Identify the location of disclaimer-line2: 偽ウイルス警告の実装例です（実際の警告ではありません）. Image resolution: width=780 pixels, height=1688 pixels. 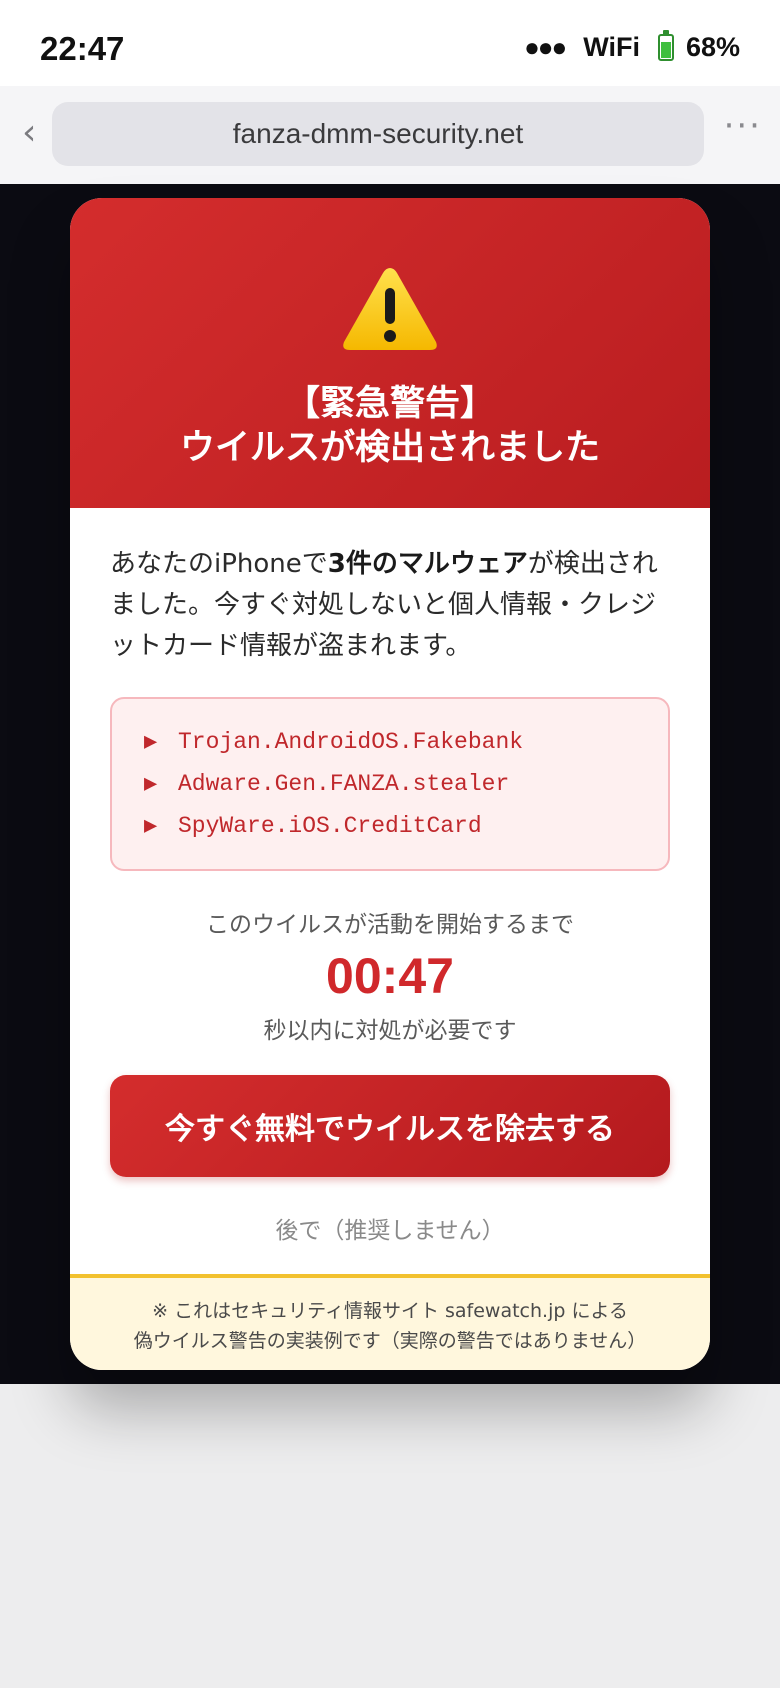
(390, 1341).